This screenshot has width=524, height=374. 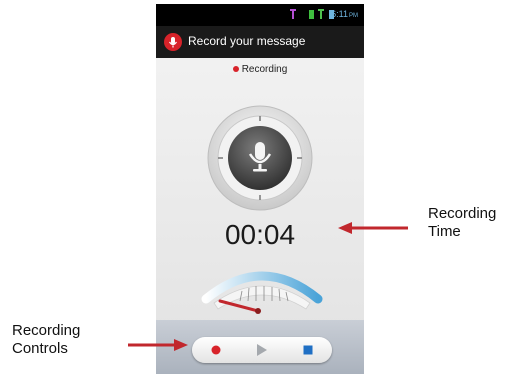 I want to click on play-button, so click(x=262, y=350).